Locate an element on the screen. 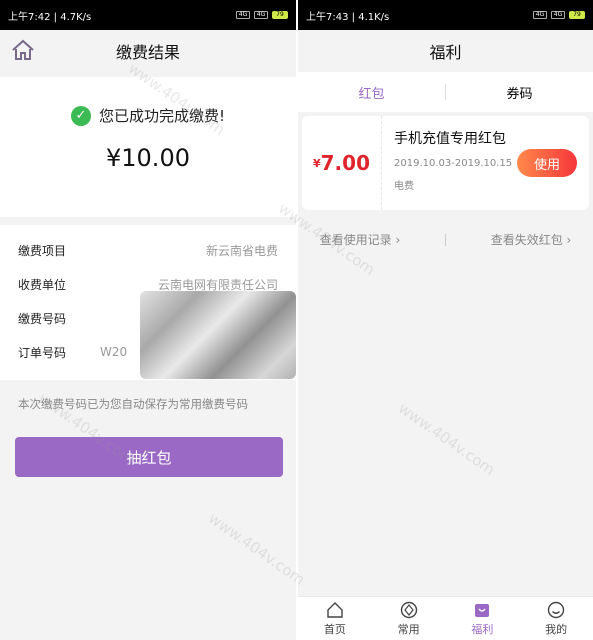  red-packet-validity: 2019.10.03-2019.10.15 is located at coordinates (453, 163).